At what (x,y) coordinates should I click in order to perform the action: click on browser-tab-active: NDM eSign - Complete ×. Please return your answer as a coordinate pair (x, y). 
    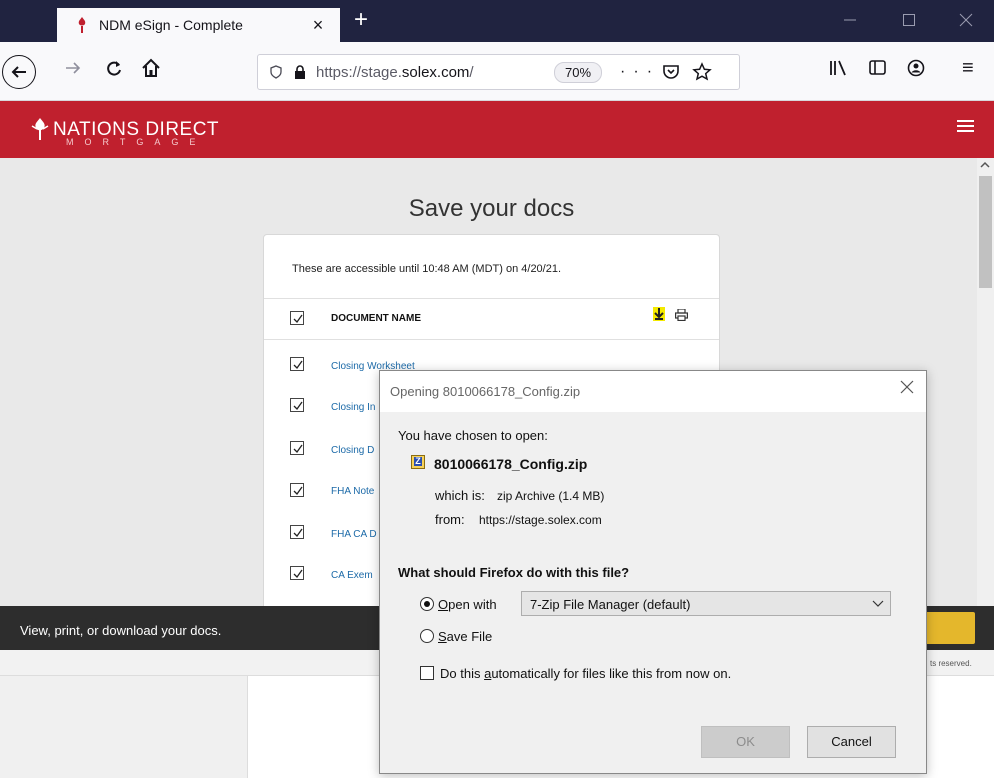
    Looking at the image, I should click on (198, 25).